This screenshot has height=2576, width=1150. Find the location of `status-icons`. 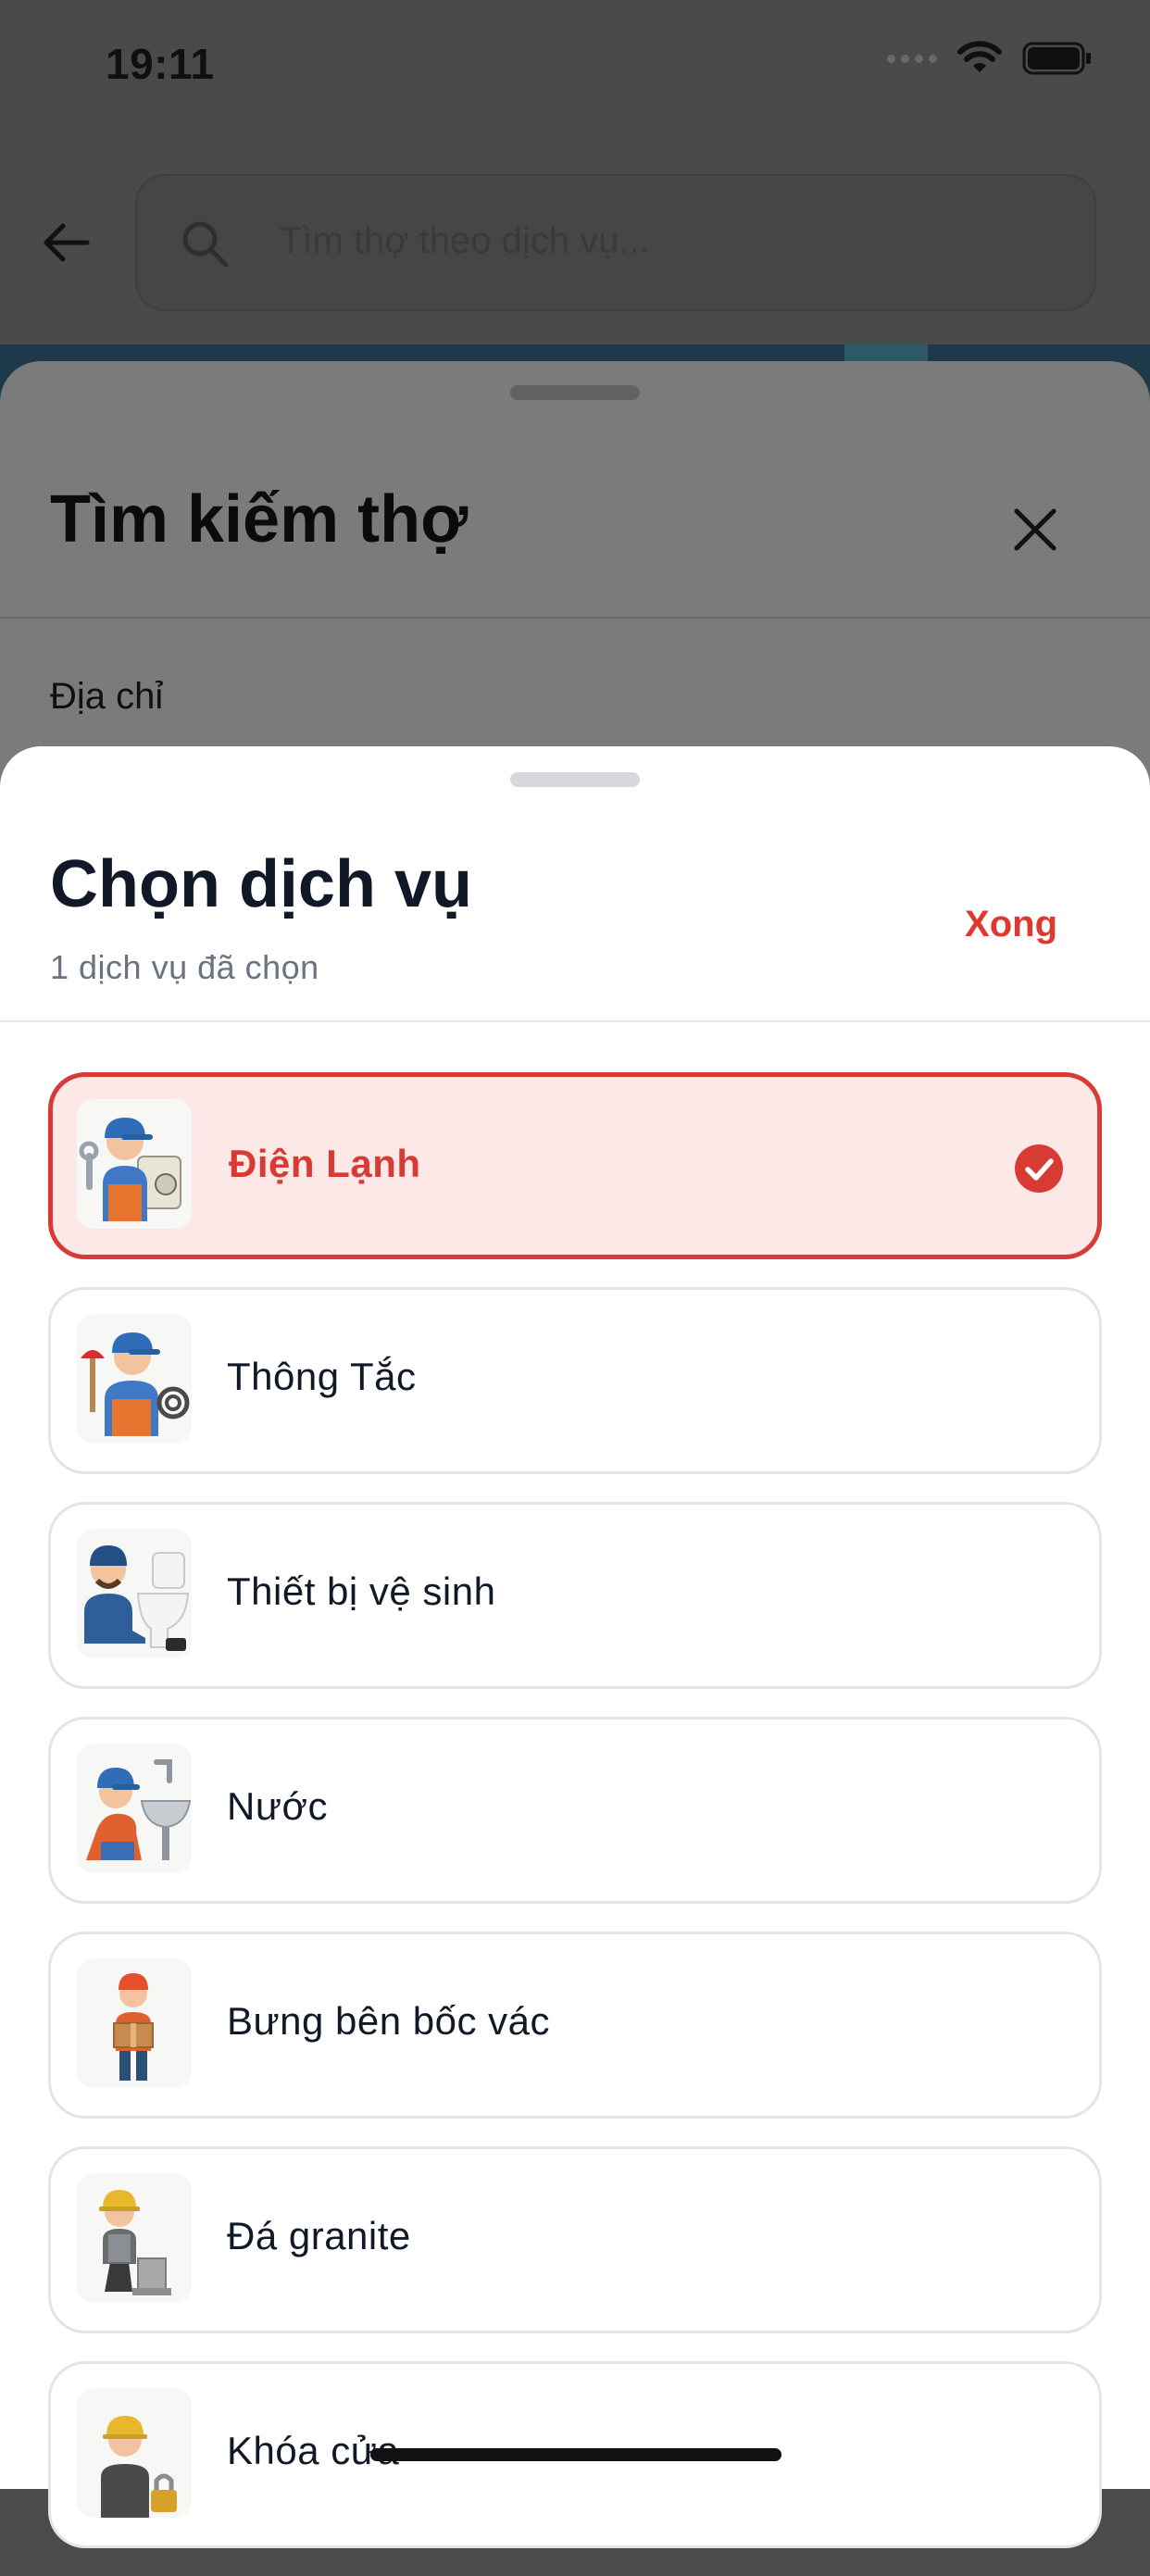

status-icons is located at coordinates (990, 59).